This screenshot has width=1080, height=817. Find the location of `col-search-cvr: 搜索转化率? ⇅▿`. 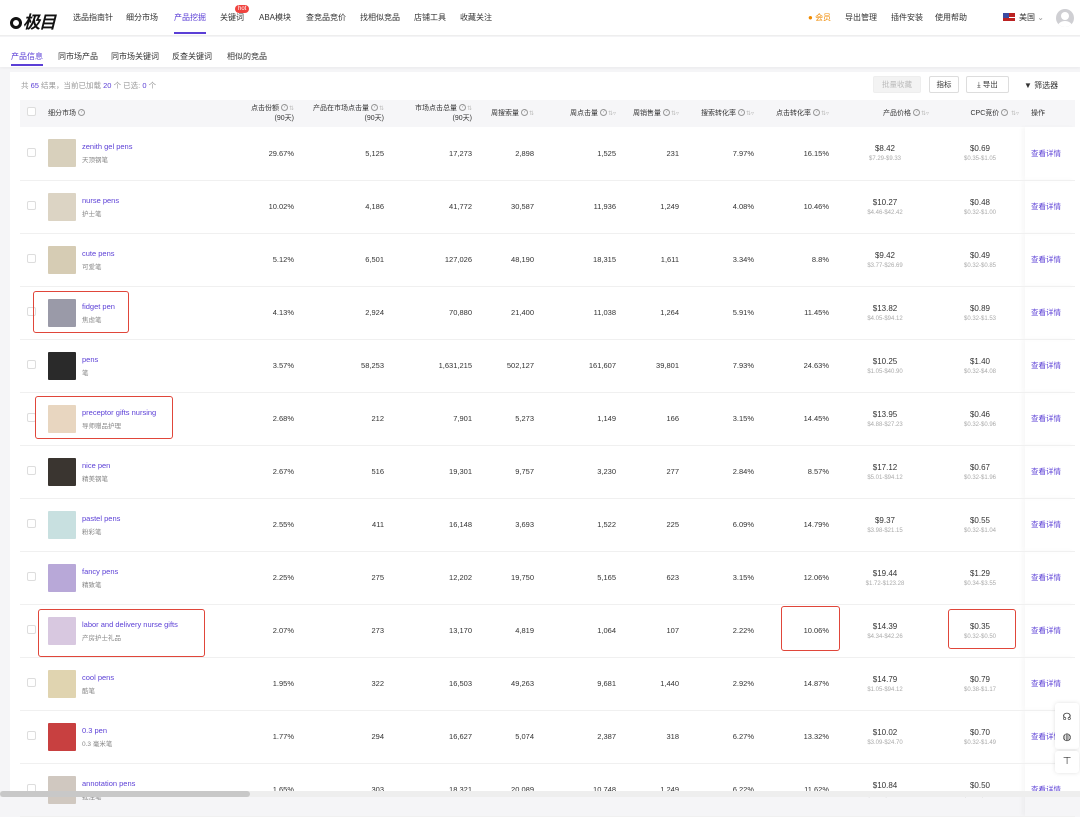

col-search-cvr: 搜索转化率? ⇅▿ is located at coordinates (722, 113).